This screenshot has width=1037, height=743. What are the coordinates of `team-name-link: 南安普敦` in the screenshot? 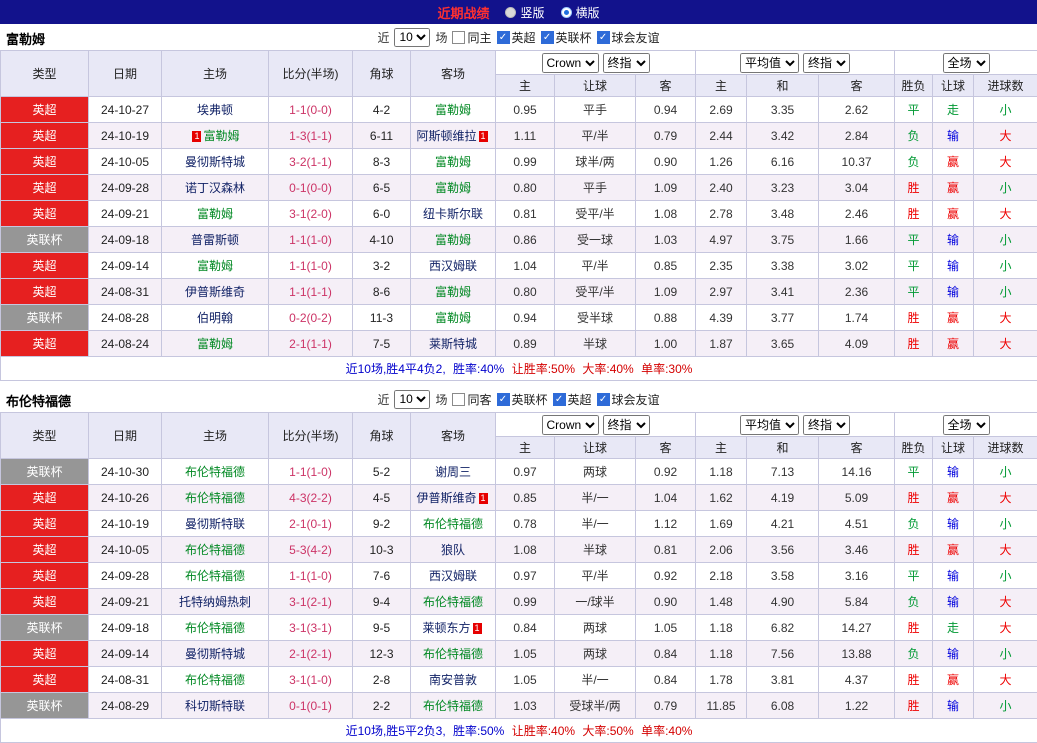 It's located at (453, 680).